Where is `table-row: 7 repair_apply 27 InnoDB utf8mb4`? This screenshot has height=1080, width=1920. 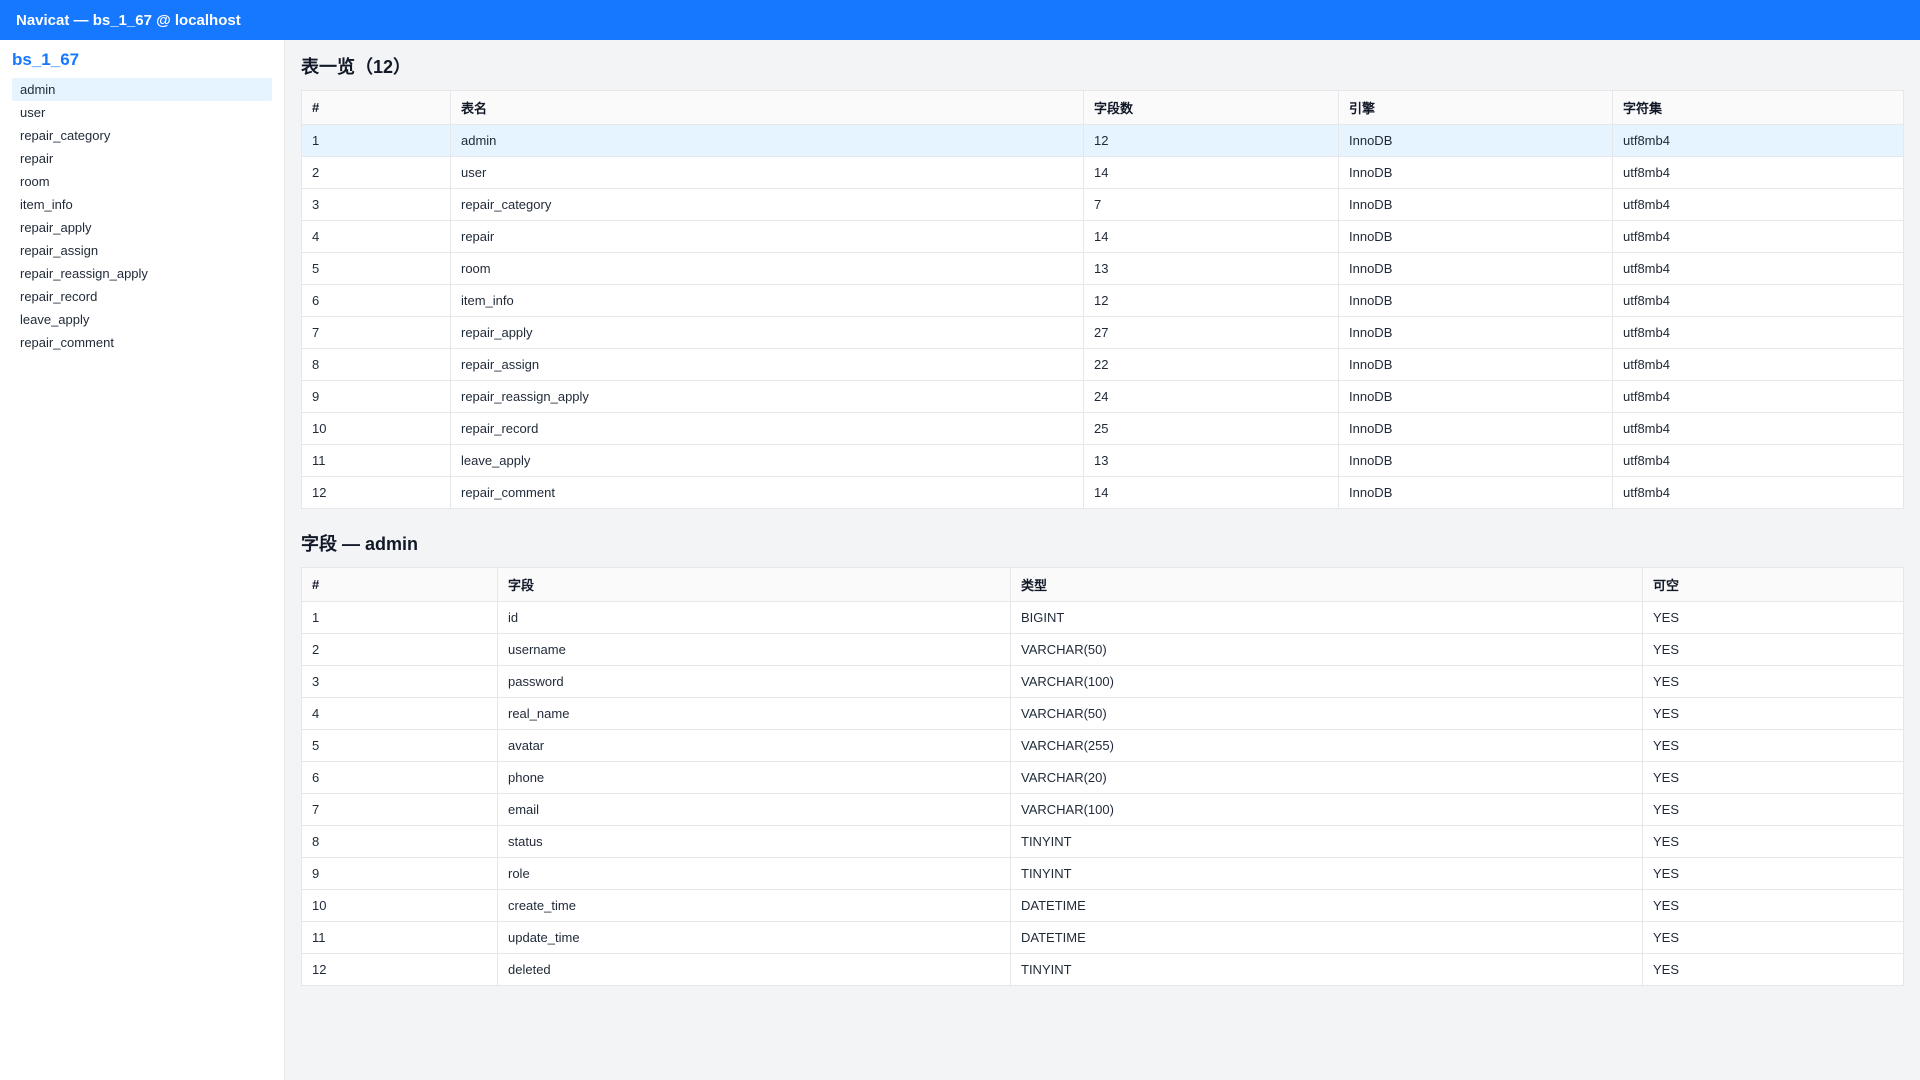 table-row: 7 repair_apply 27 InnoDB utf8mb4 is located at coordinates (1102, 332).